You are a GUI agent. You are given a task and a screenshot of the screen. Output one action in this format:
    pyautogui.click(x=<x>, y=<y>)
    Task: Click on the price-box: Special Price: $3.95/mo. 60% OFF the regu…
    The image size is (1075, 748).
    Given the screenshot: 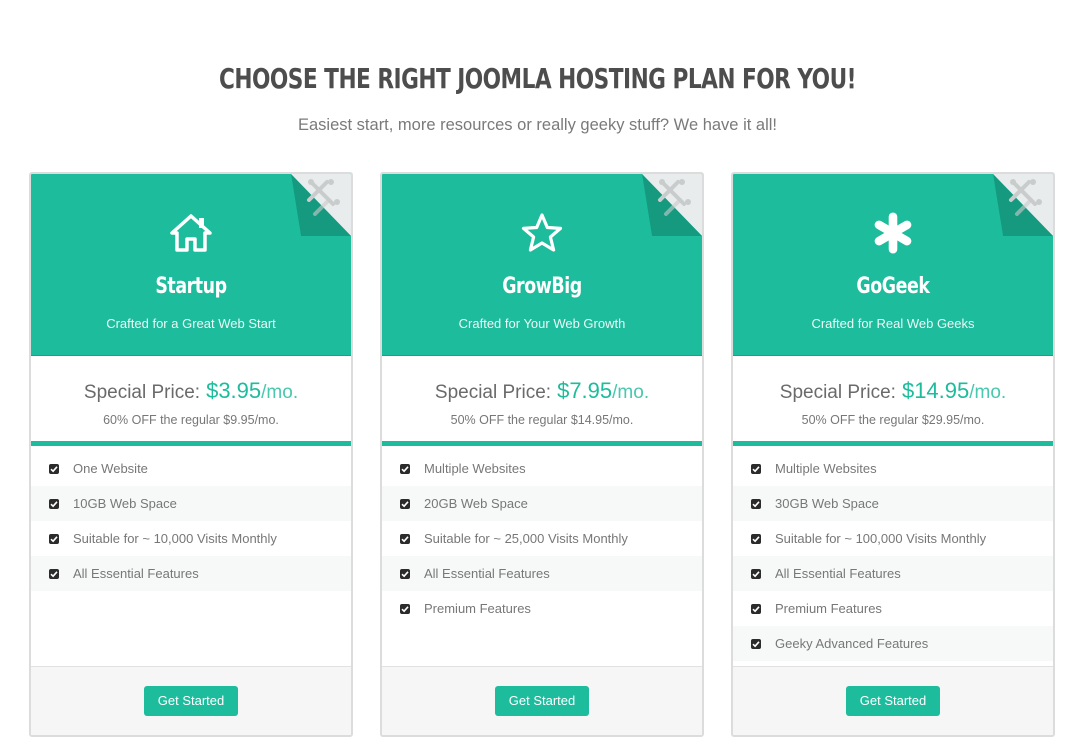 What is the action you would take?
    pyautogui.click(x=191, y=401)
    